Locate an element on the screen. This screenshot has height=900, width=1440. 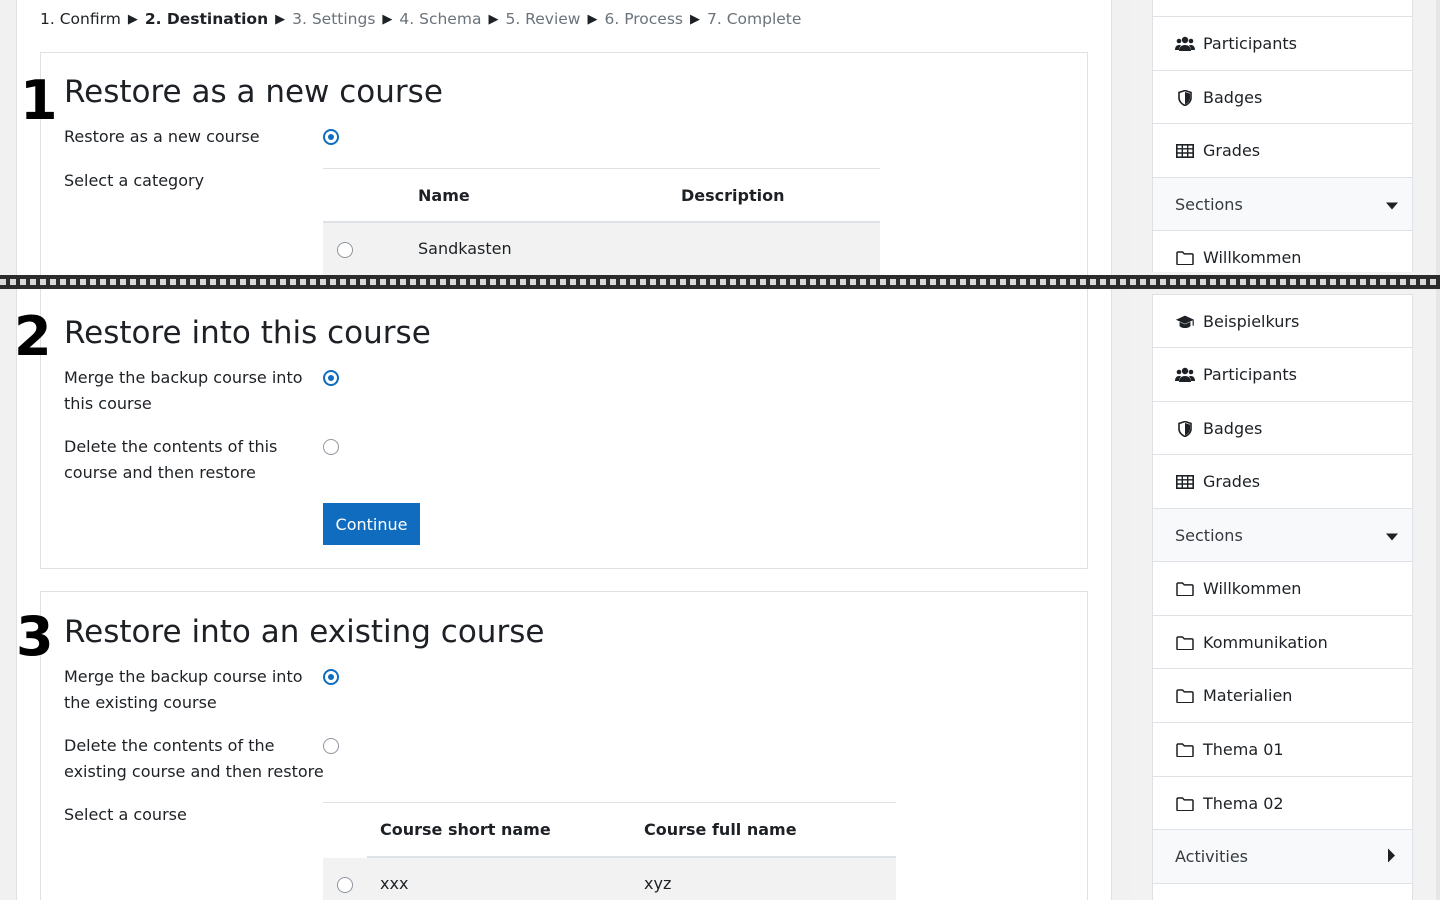
step-complete: 7. Complete is located at coordinates (754, 19).